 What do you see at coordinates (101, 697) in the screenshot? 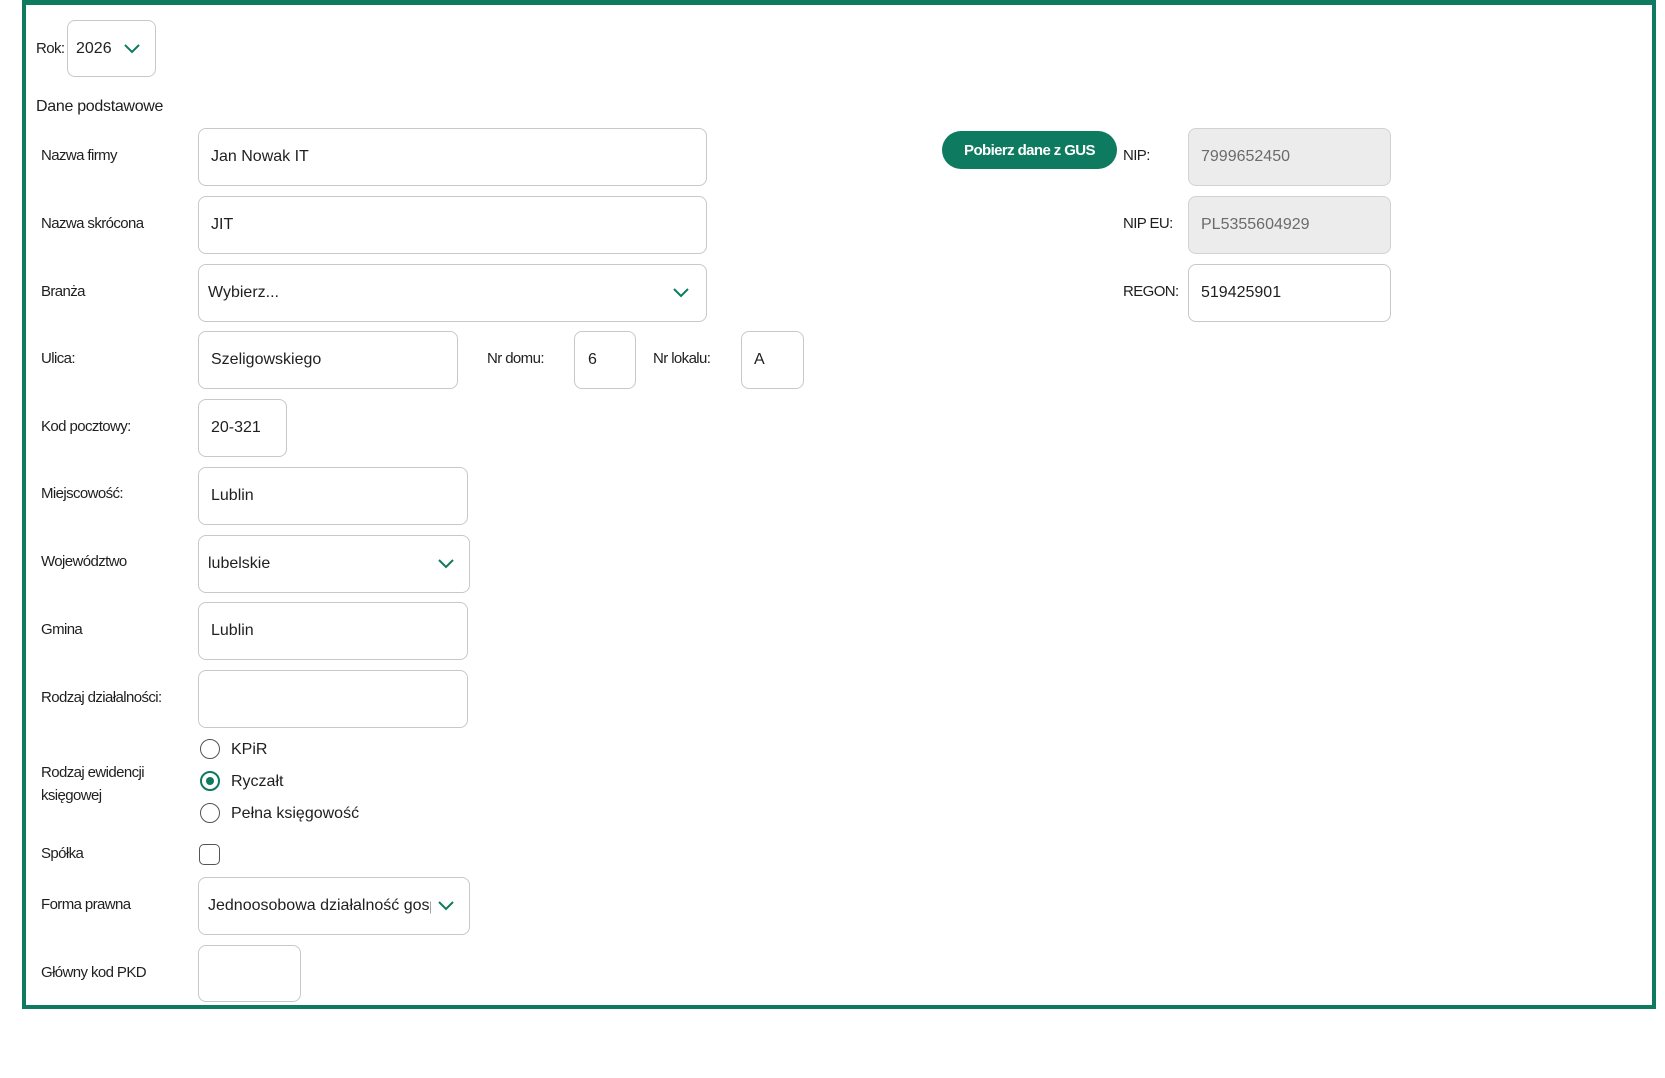
I see `activity-type-label: Rodzaj działalności:` at bounding box center [101, 697].